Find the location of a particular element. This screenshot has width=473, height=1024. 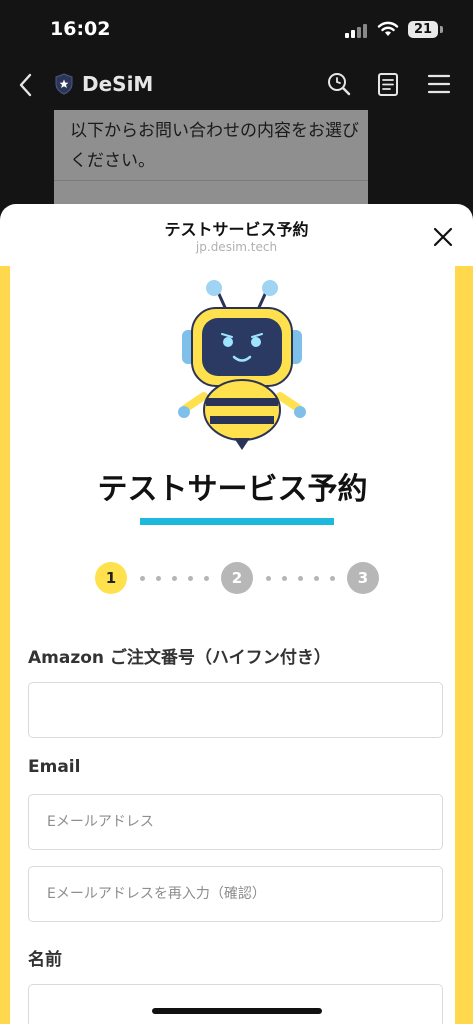

background-page-card: 以下からお問い合わせの内容をお選びください。 is located at coordinates (211, 160).